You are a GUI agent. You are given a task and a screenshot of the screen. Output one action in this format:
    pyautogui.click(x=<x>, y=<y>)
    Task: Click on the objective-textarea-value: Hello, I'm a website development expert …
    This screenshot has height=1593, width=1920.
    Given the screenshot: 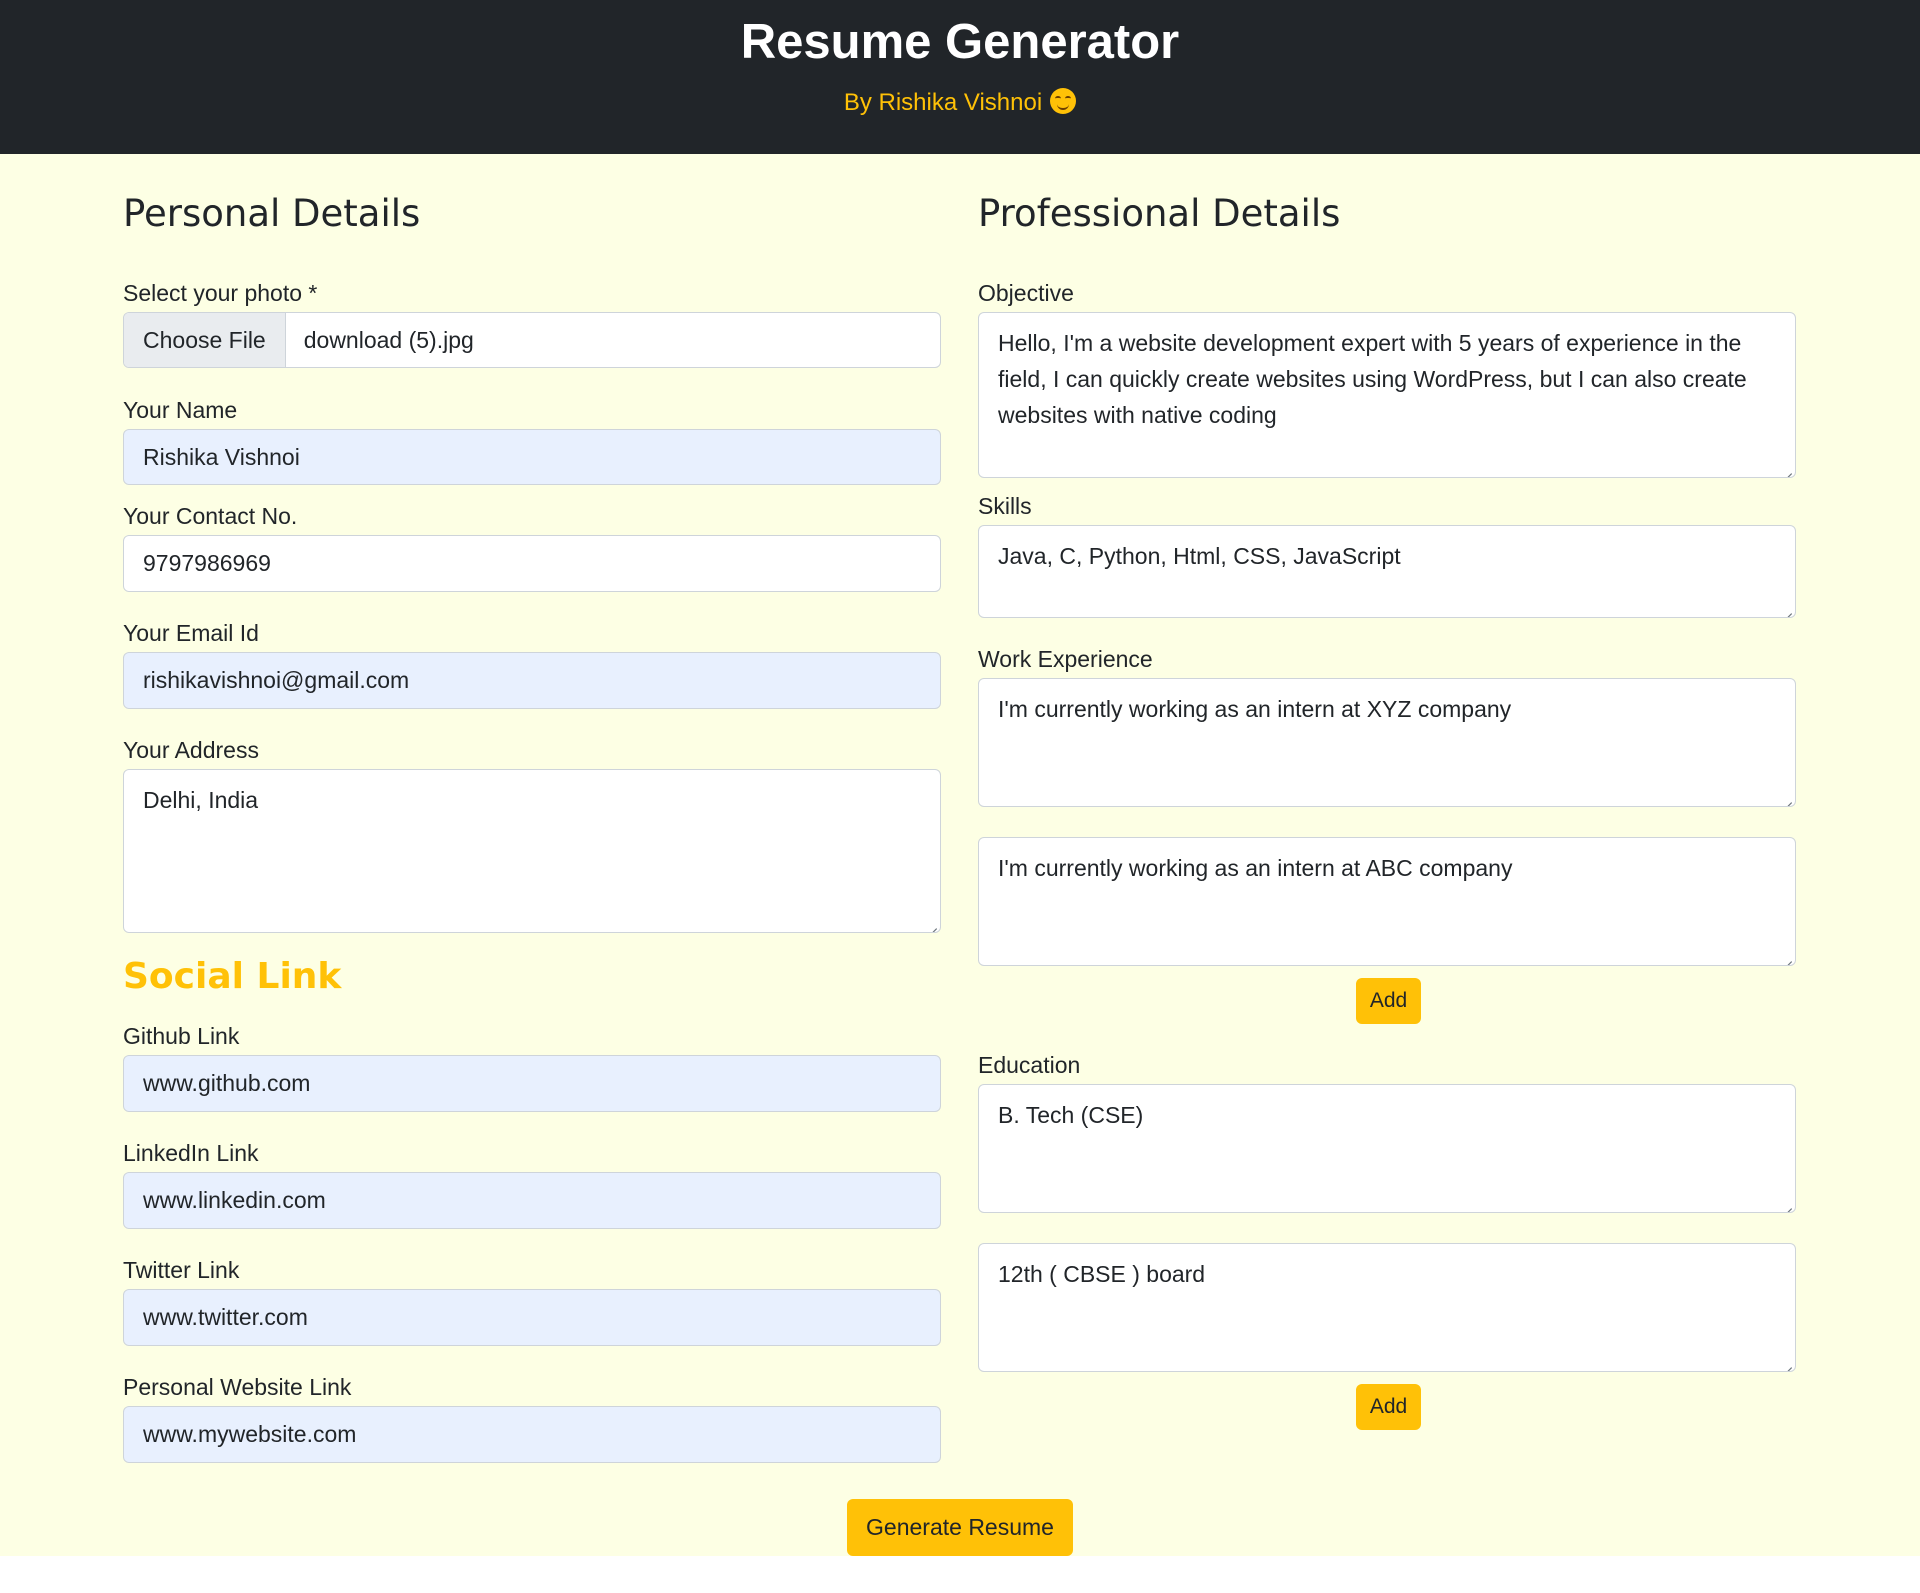 What is the action you would take?
    pyautogui.click(x=1372, y=379)
    